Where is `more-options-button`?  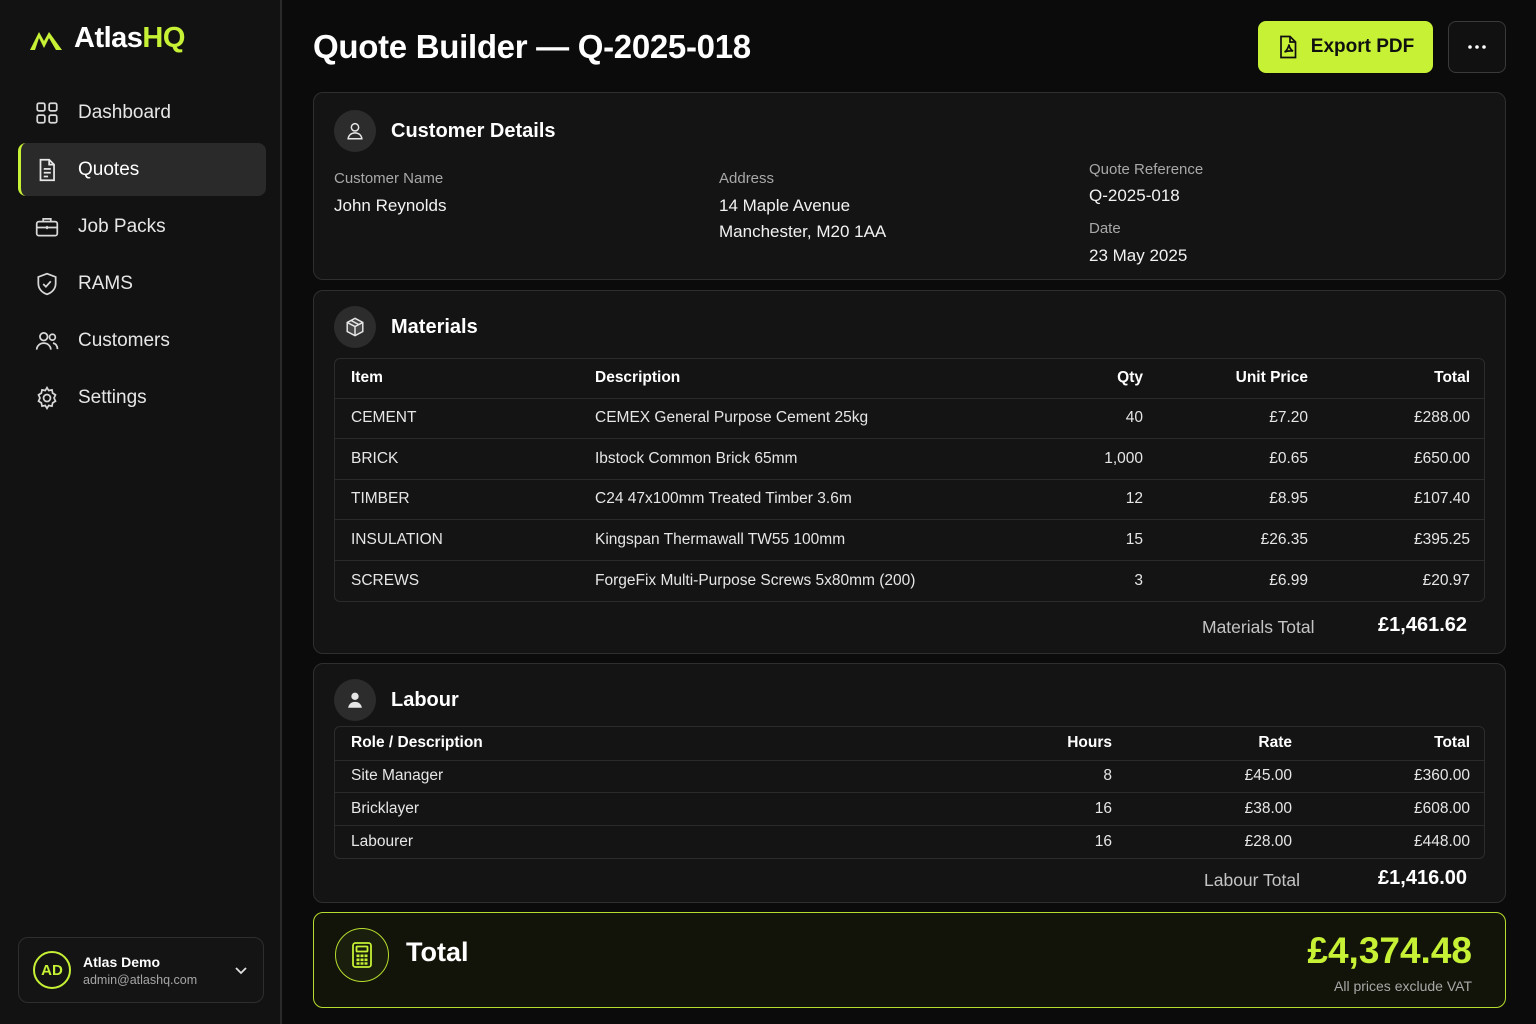
more-options-button is located at coordinates (1477, 47).